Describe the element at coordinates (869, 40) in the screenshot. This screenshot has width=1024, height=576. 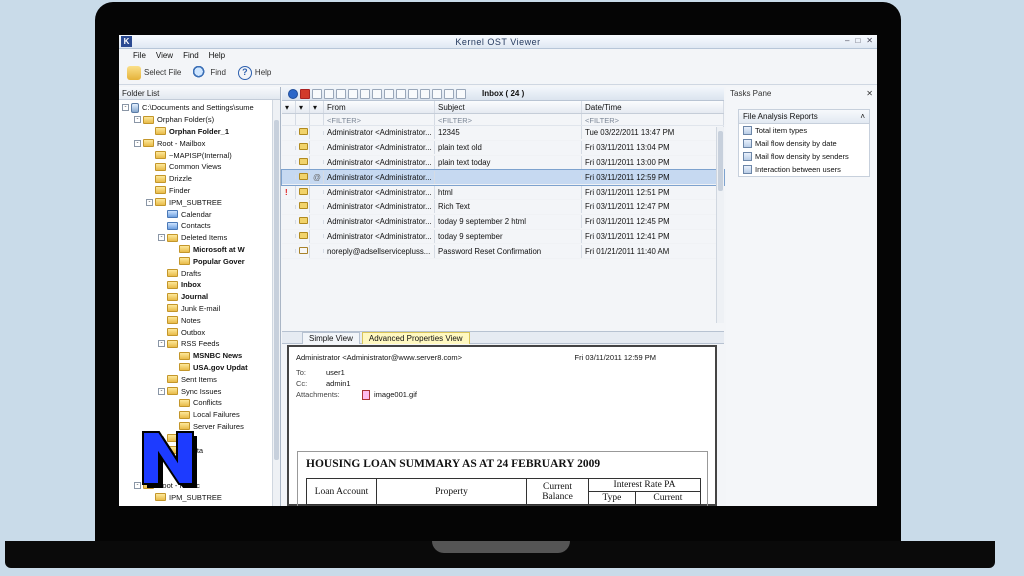
I see `close-button: ✕` at that location.